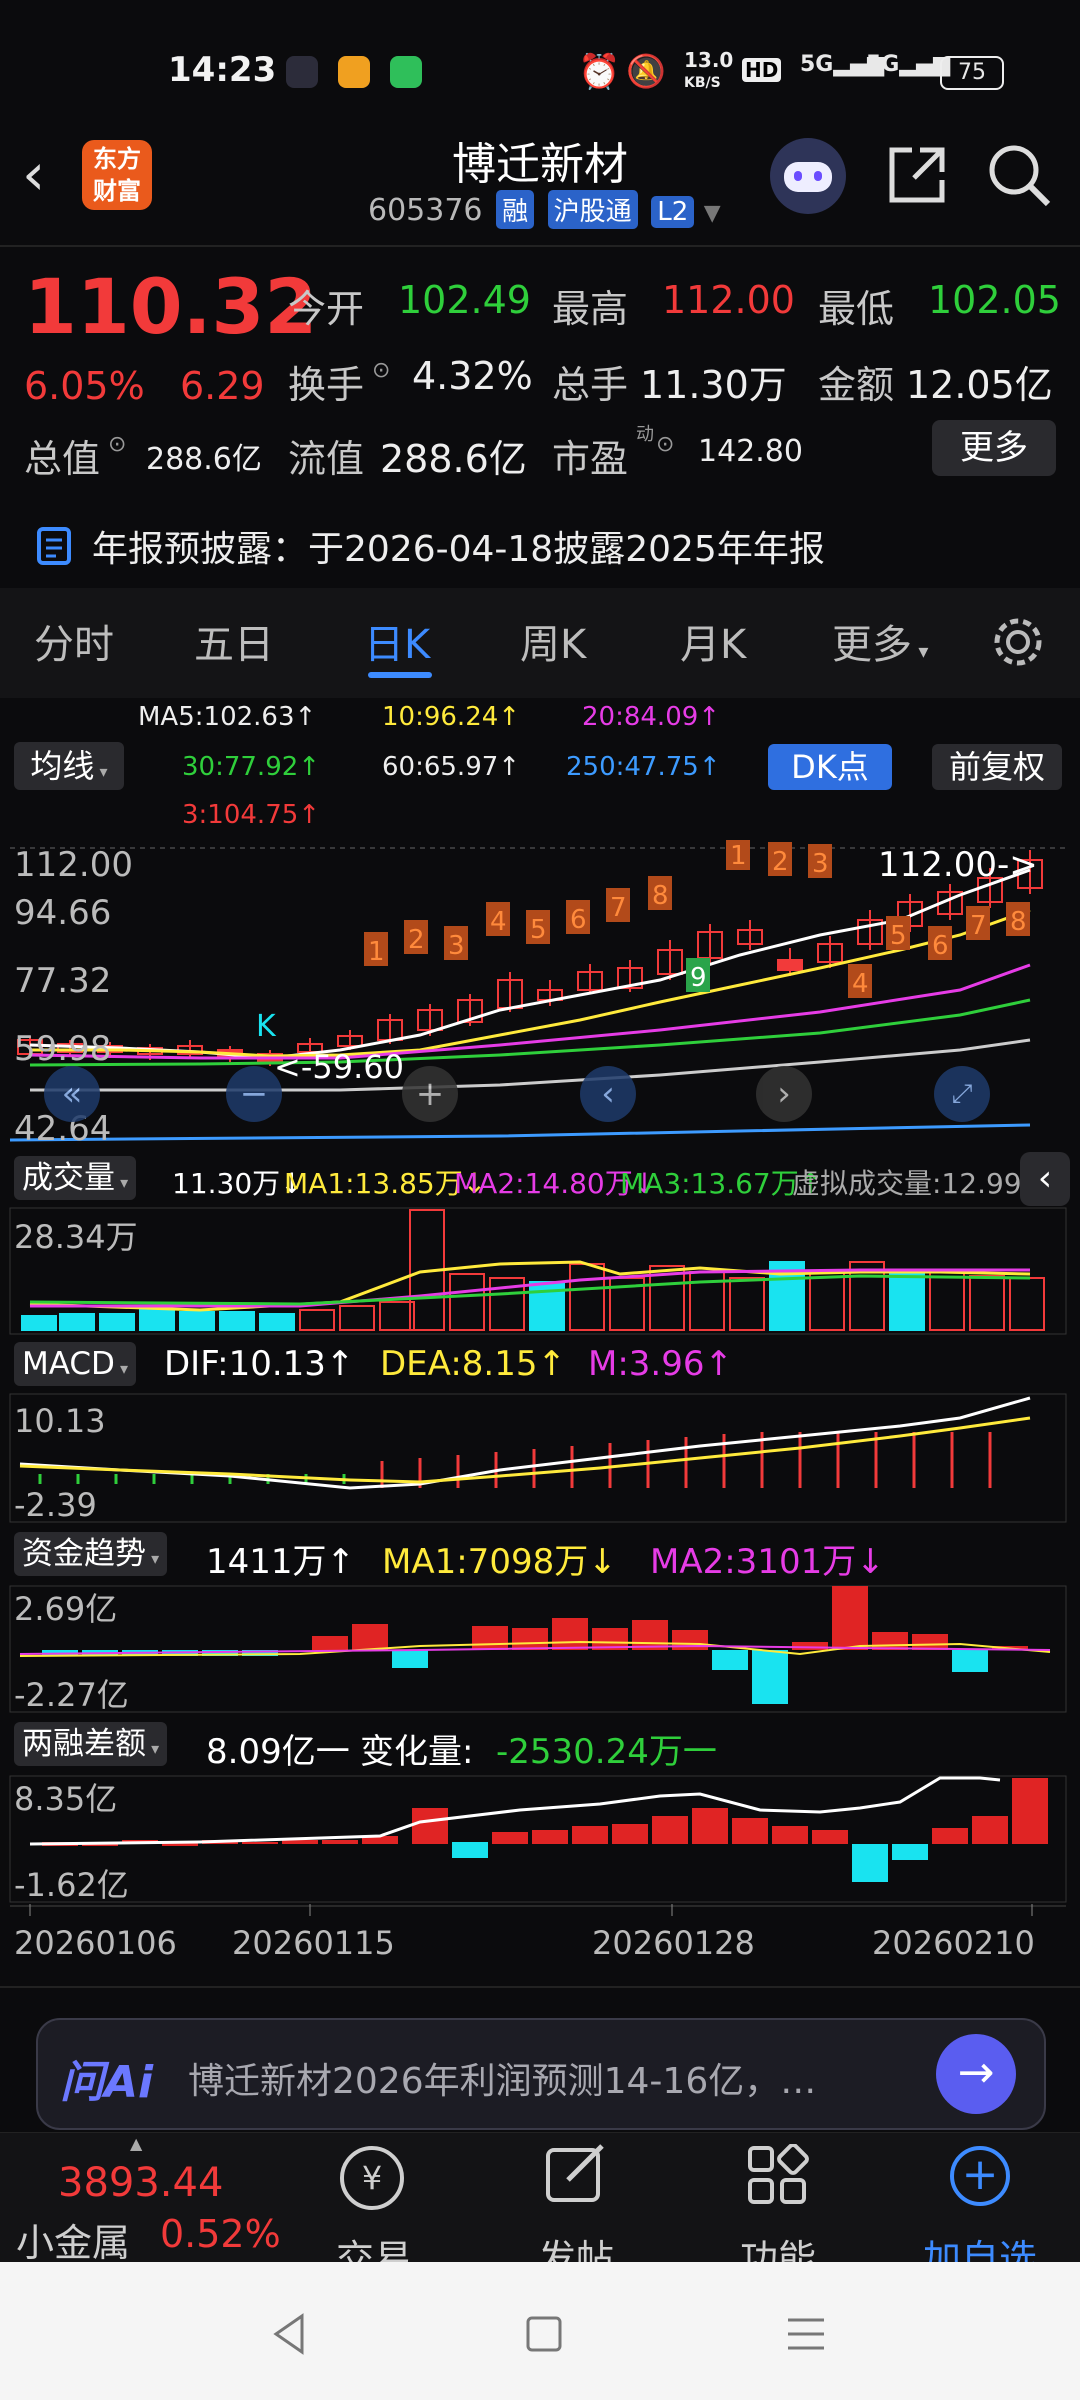  I want to click on margin-change-value: -2530.24万一, so click(606, 1752).